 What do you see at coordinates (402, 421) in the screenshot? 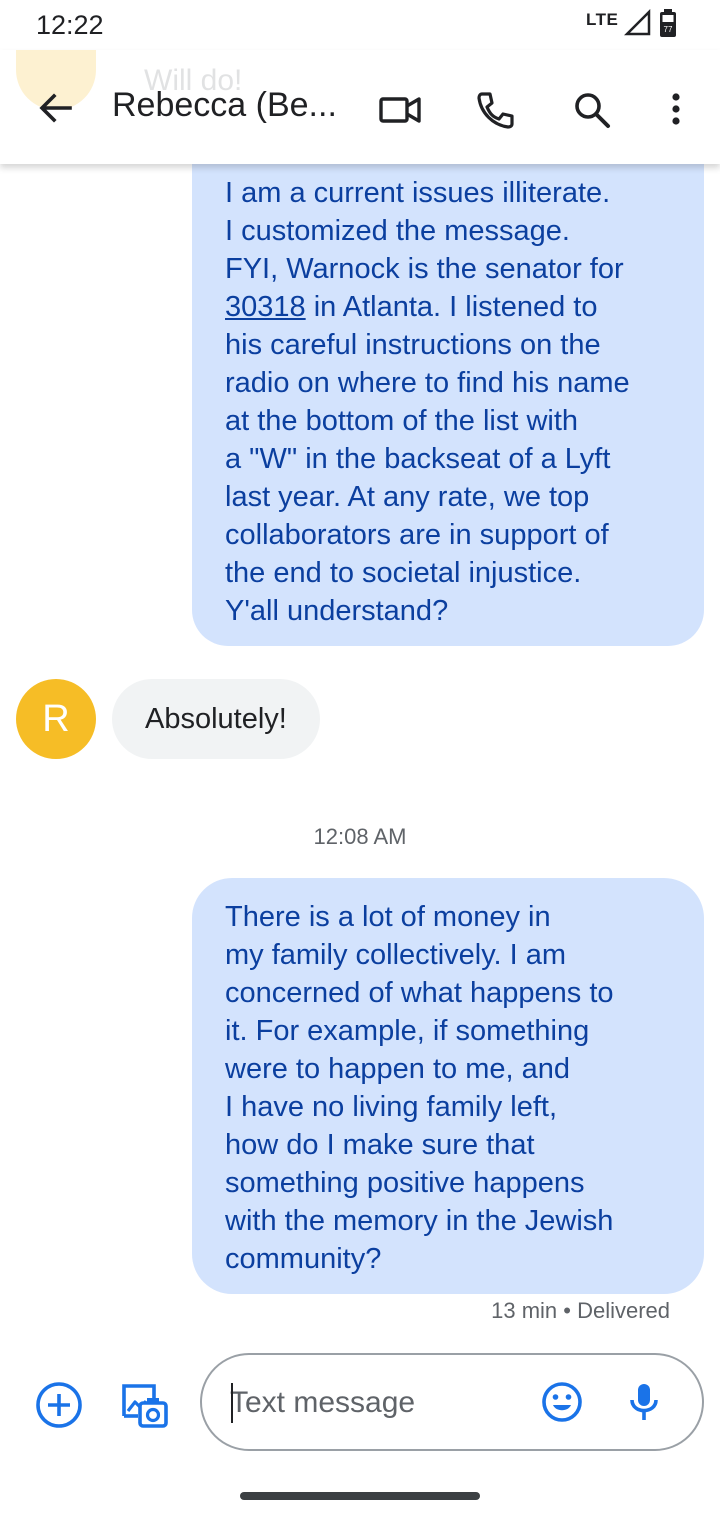
I see `message-line: at the bottom of the list with` at bounding box center [402, 421].